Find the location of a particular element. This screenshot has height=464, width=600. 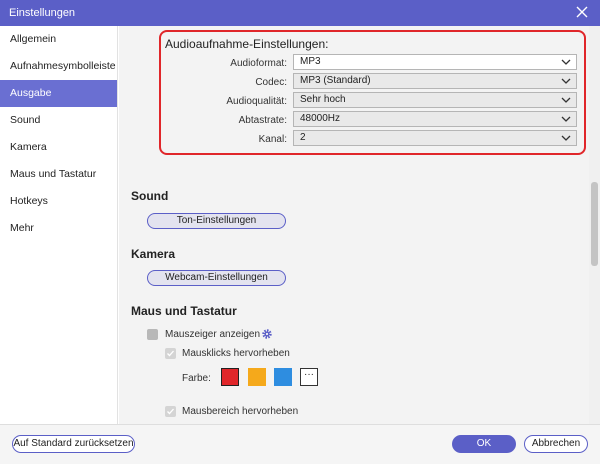

sidebar-item-maus-und-tastatur: Maus und Tastatur is located at coordinates (58, 174).